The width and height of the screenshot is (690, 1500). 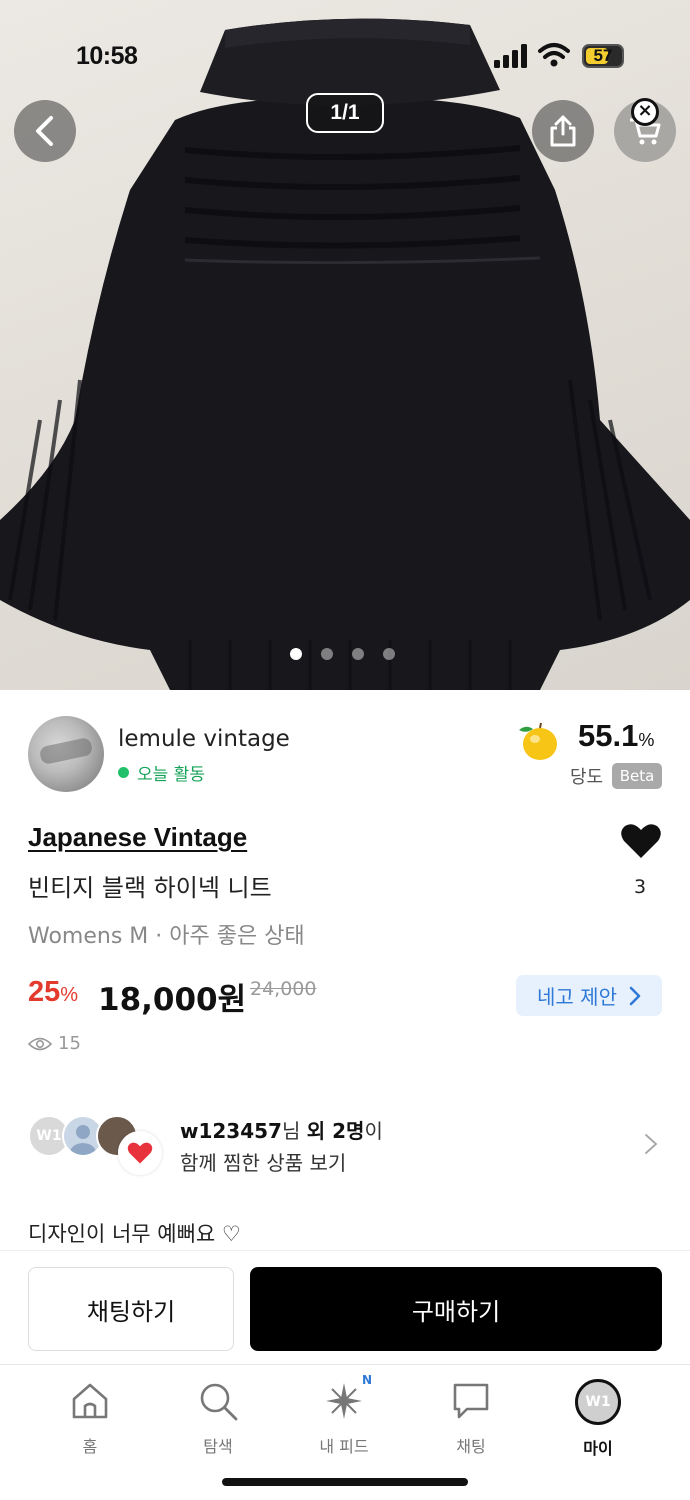 What do you see at coordinates (137, 837) in the screenshot?
I see `brand-link: Japanese Vintage` at bounding box center [137, 837].